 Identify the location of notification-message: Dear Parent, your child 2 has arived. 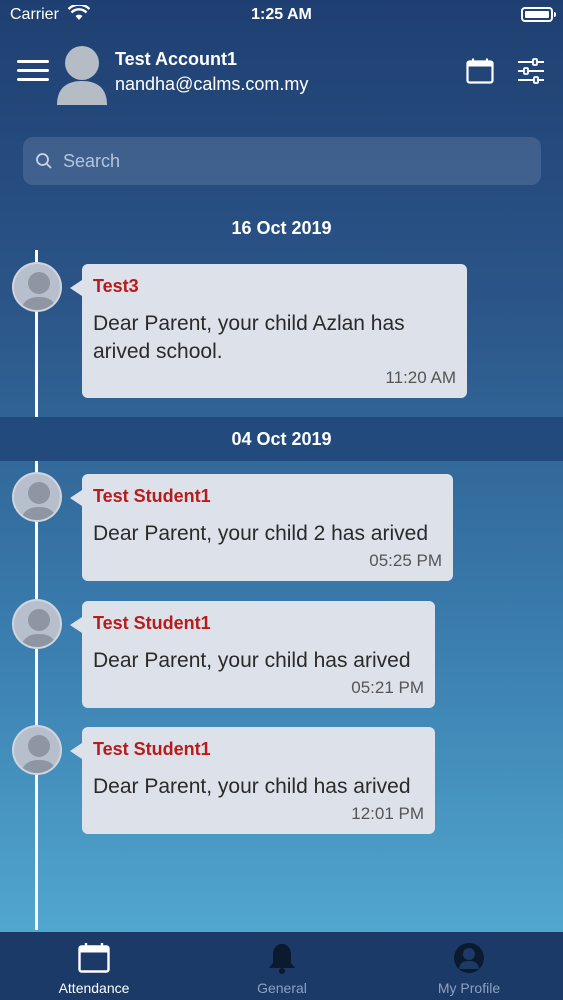
(261, 533).